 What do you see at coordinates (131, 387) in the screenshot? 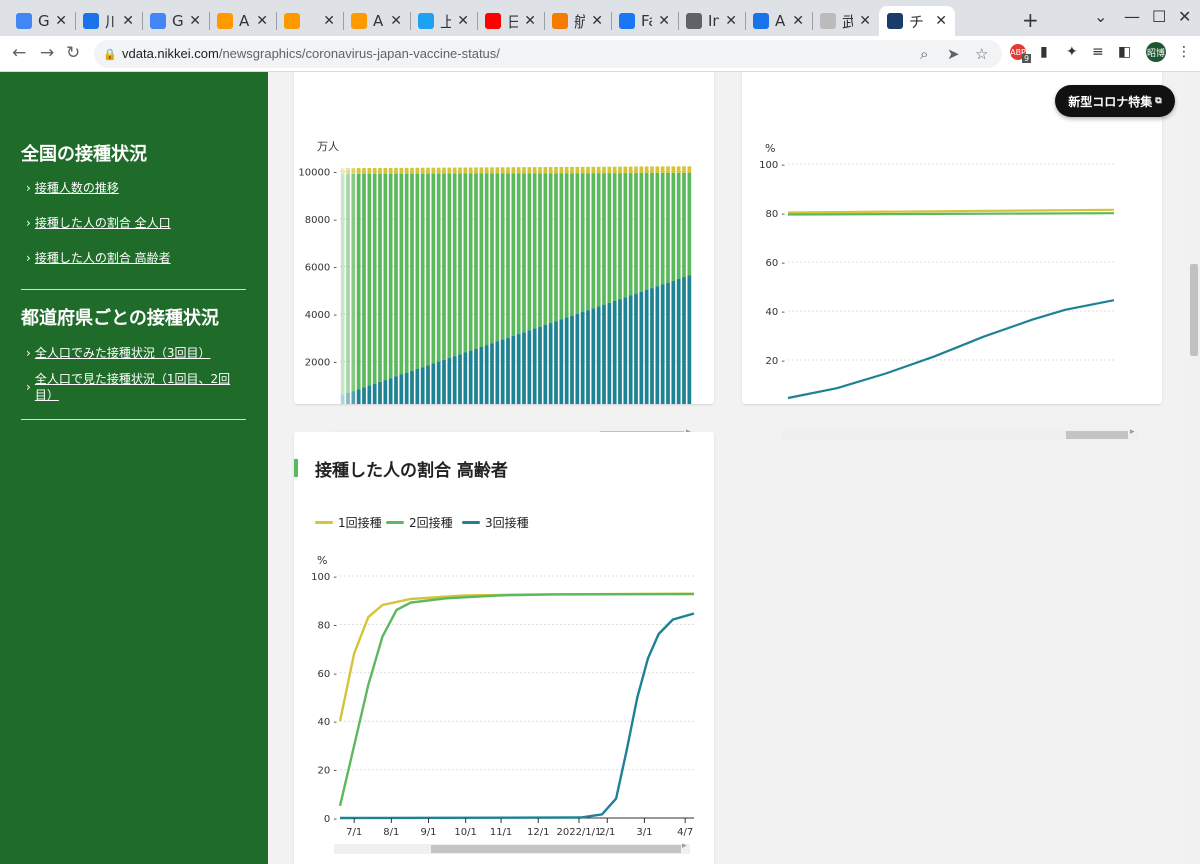
I see `sidebar-link-prefecture-first-second: › 全人口で見た接種状況（1回目、2回目）` at bounding box center [131, 387].